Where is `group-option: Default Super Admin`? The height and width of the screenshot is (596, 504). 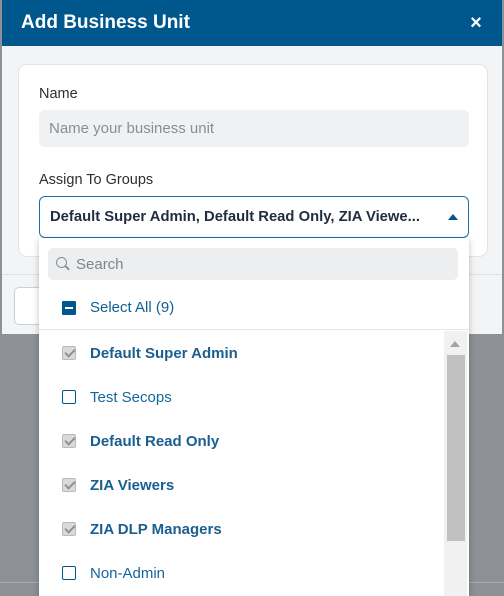
group-option: Default Super Admin is located at coordinates (241, 353).